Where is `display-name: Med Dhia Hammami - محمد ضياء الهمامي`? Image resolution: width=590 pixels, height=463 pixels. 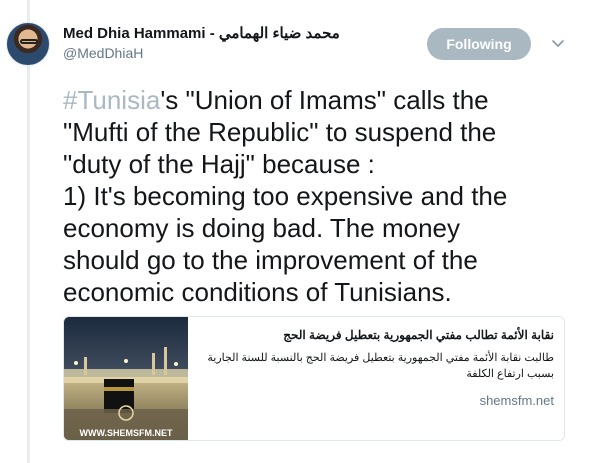 display-name: Med Dhia Hammami - محمد ضياء الهمامي is located at coordinates (201, 33).